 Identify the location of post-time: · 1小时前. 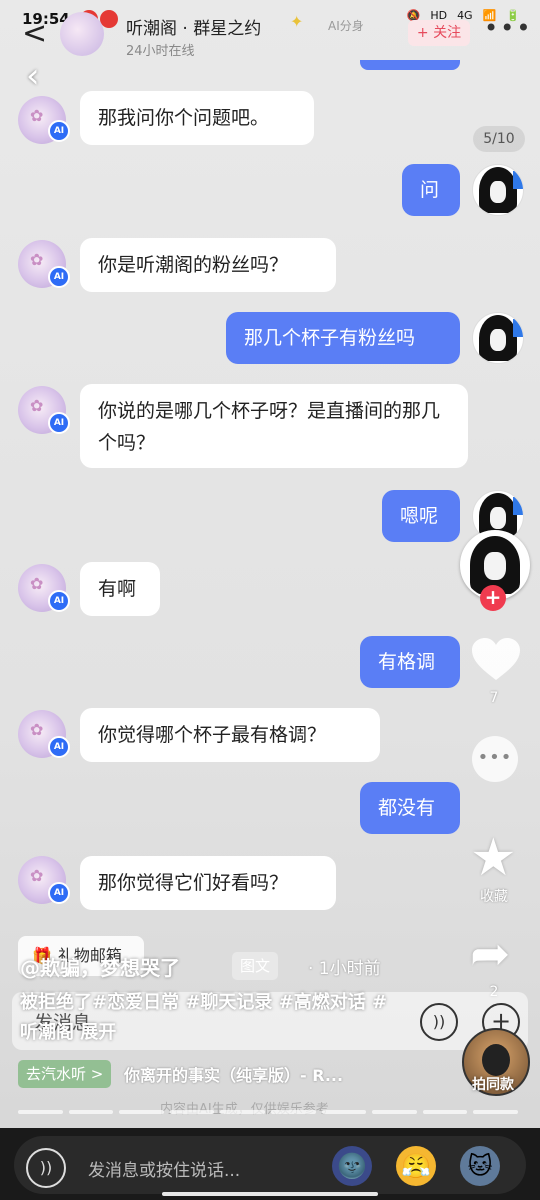
(344, 969).